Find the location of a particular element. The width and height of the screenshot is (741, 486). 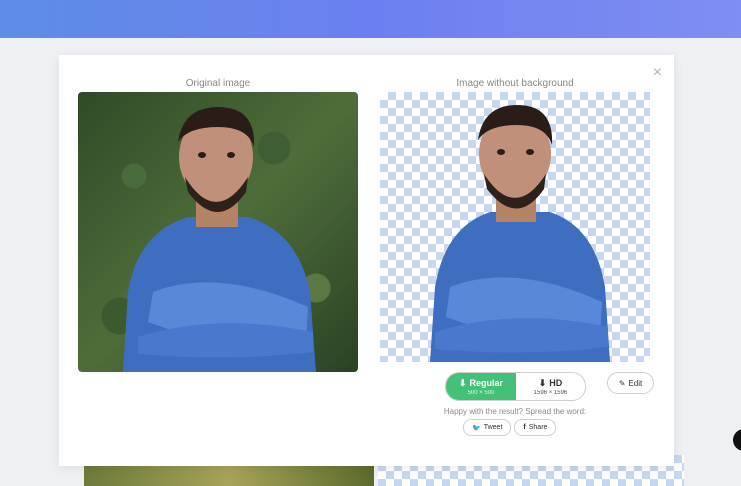

header-bar is located at coordinates (370, 19).